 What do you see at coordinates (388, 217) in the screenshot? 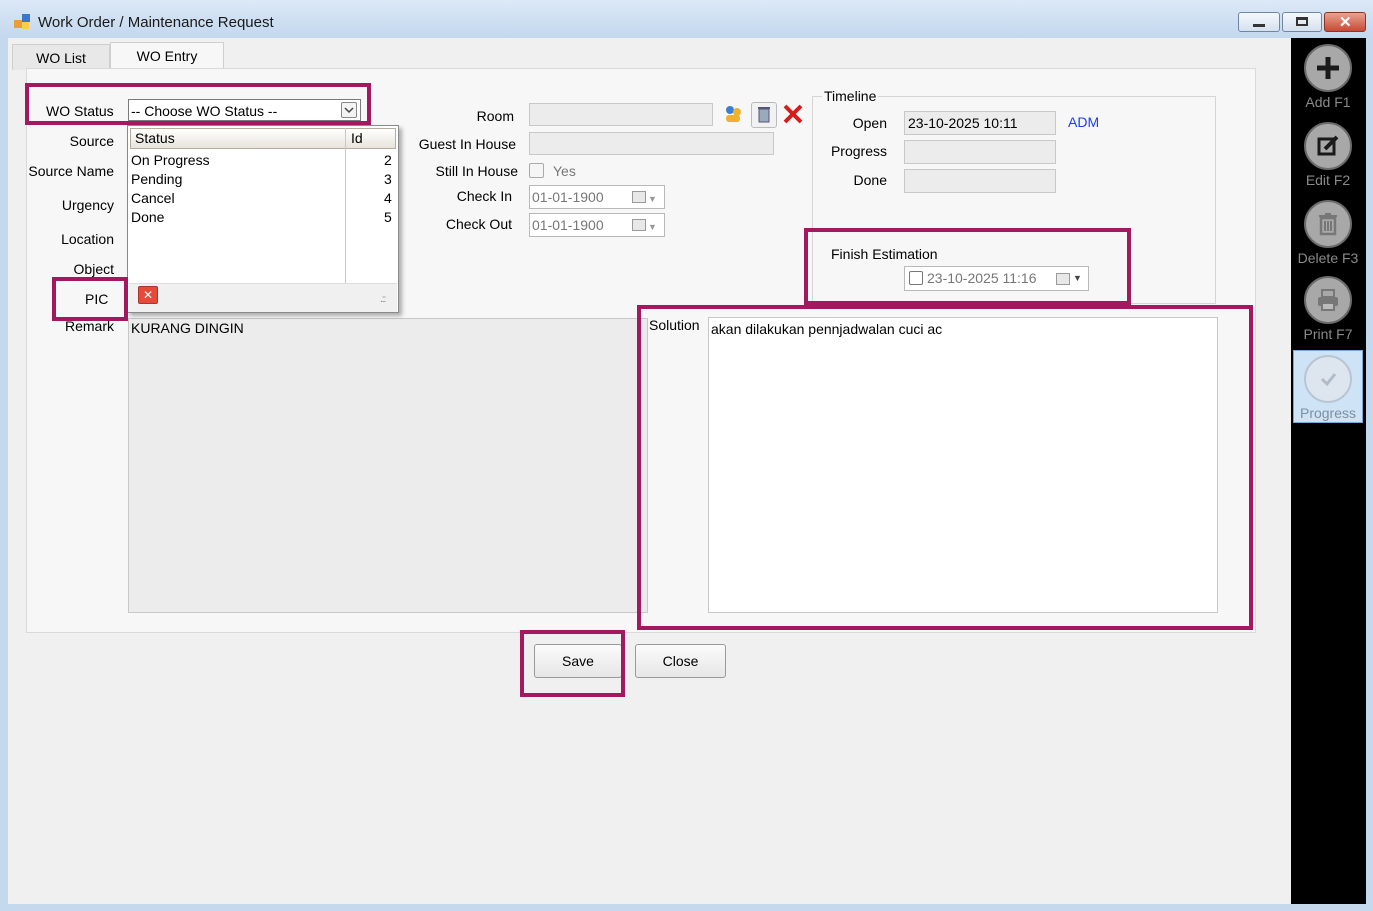
I see `dropdown-option-id: 5` at bounding box center [388, 217].